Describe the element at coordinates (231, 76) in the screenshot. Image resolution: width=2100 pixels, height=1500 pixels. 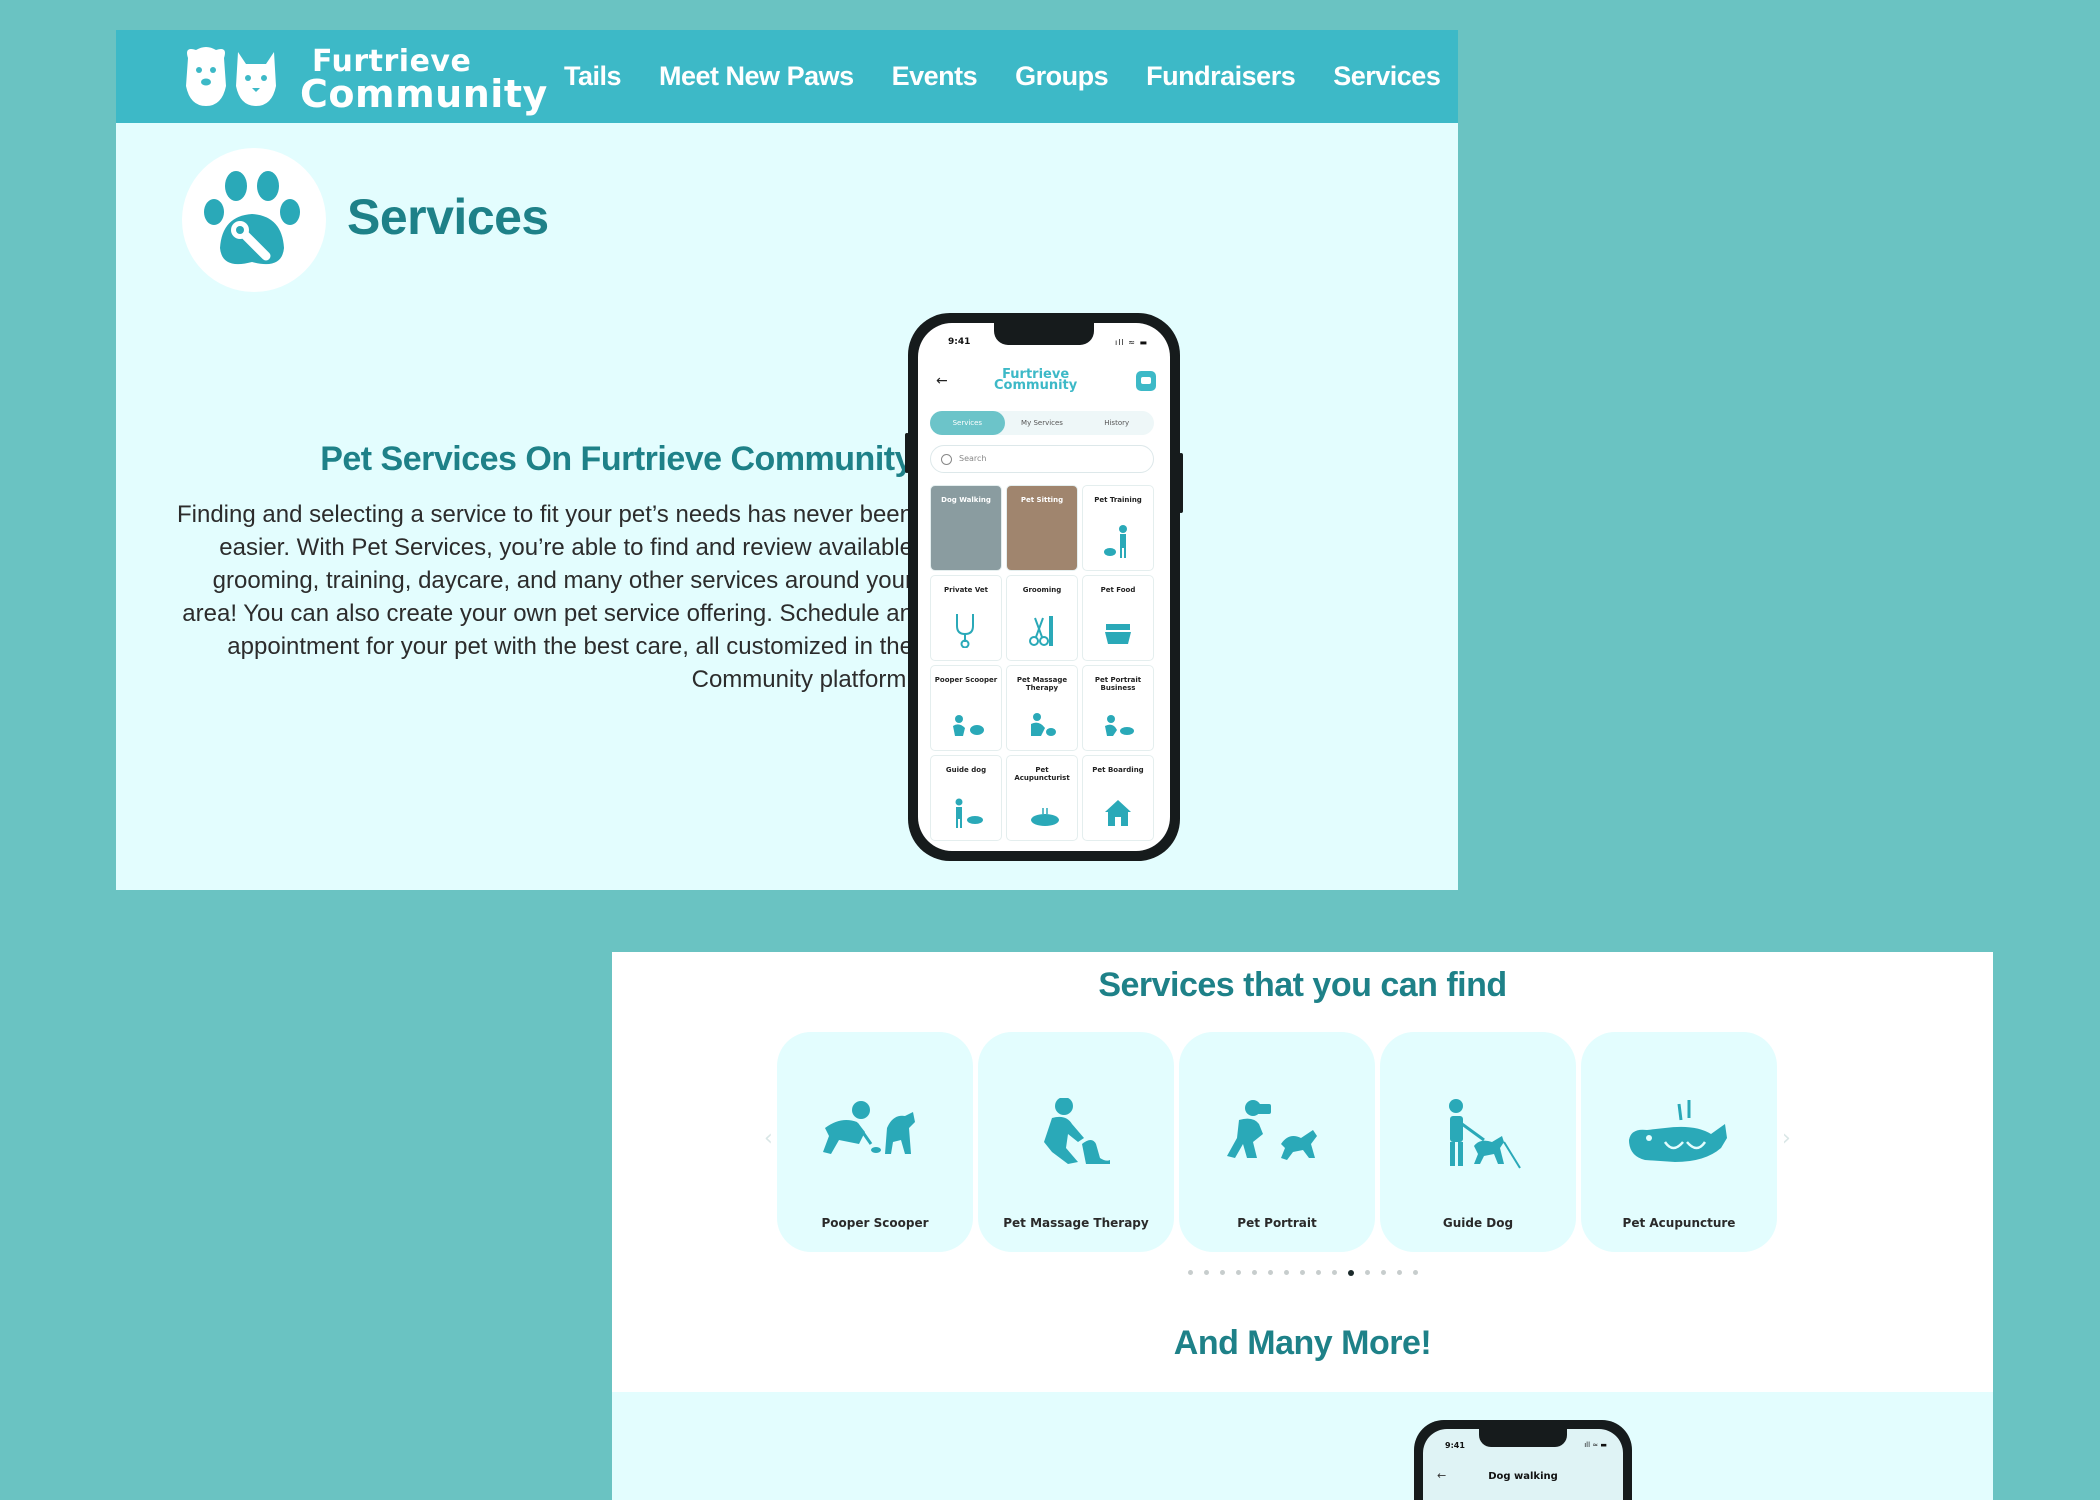
I see `dog-cat-logo-icon` at that location.